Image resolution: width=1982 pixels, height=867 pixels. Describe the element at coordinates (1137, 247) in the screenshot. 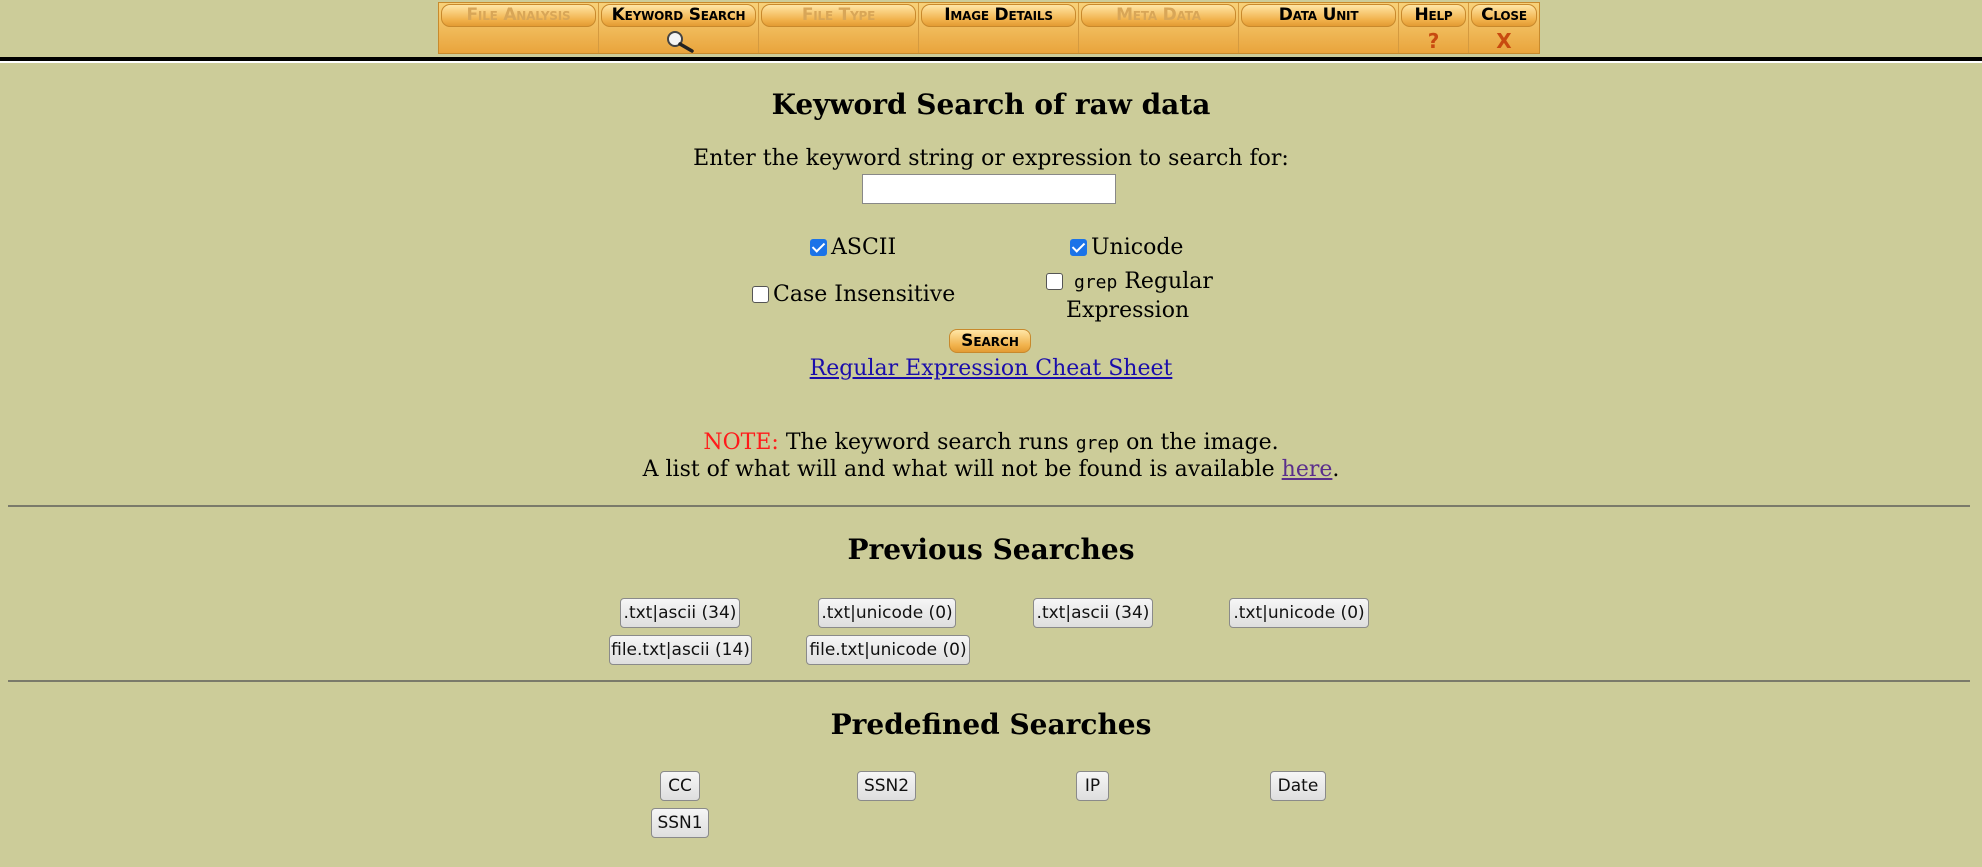

I see `unicode-label: Unicode` at that location.